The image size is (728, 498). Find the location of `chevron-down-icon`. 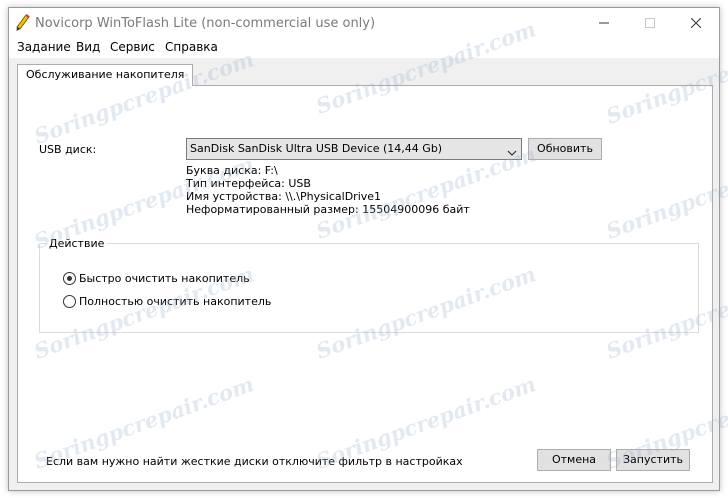

chevron-down-icon is located at coordinates (512, 152).